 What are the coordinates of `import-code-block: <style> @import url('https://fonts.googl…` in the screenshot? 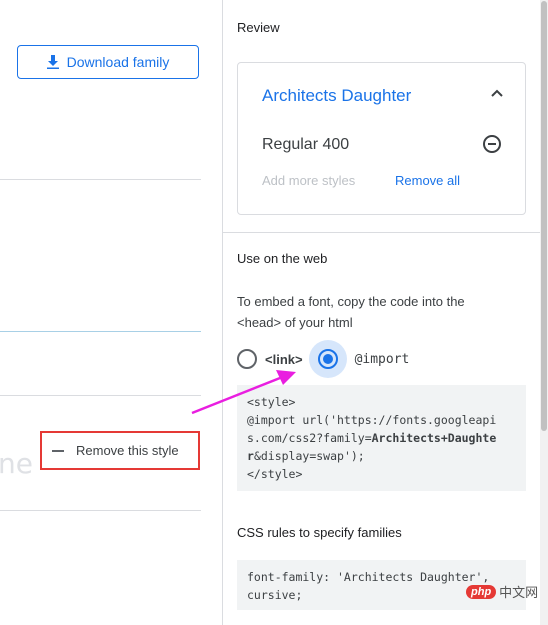 It's located at (381, 438).